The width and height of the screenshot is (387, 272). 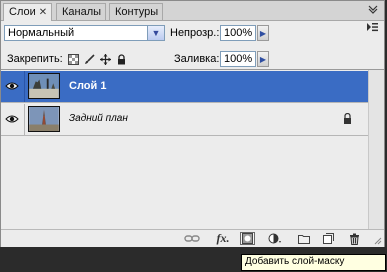 I want to click on tab-layers-label: Слои, so click(x=22, y=12).